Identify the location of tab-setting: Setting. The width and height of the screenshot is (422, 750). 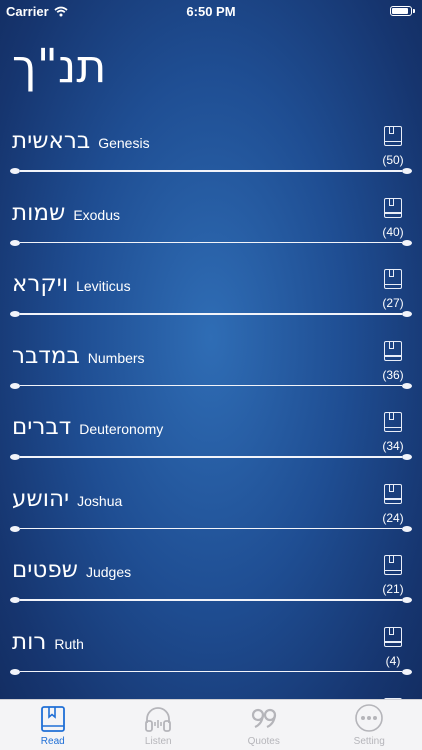
(369, 725).